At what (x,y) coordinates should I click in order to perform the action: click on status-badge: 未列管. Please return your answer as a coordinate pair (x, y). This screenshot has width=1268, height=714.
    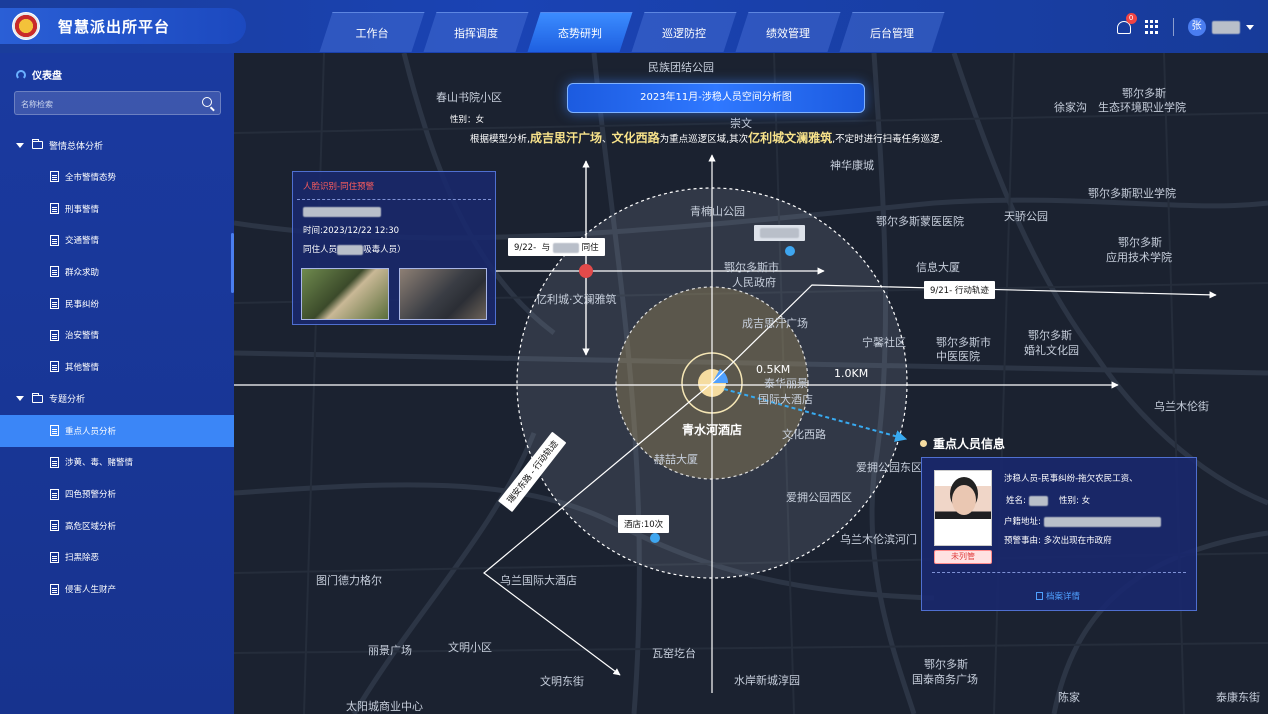
    Looking at the image, I should click on (963, 557).